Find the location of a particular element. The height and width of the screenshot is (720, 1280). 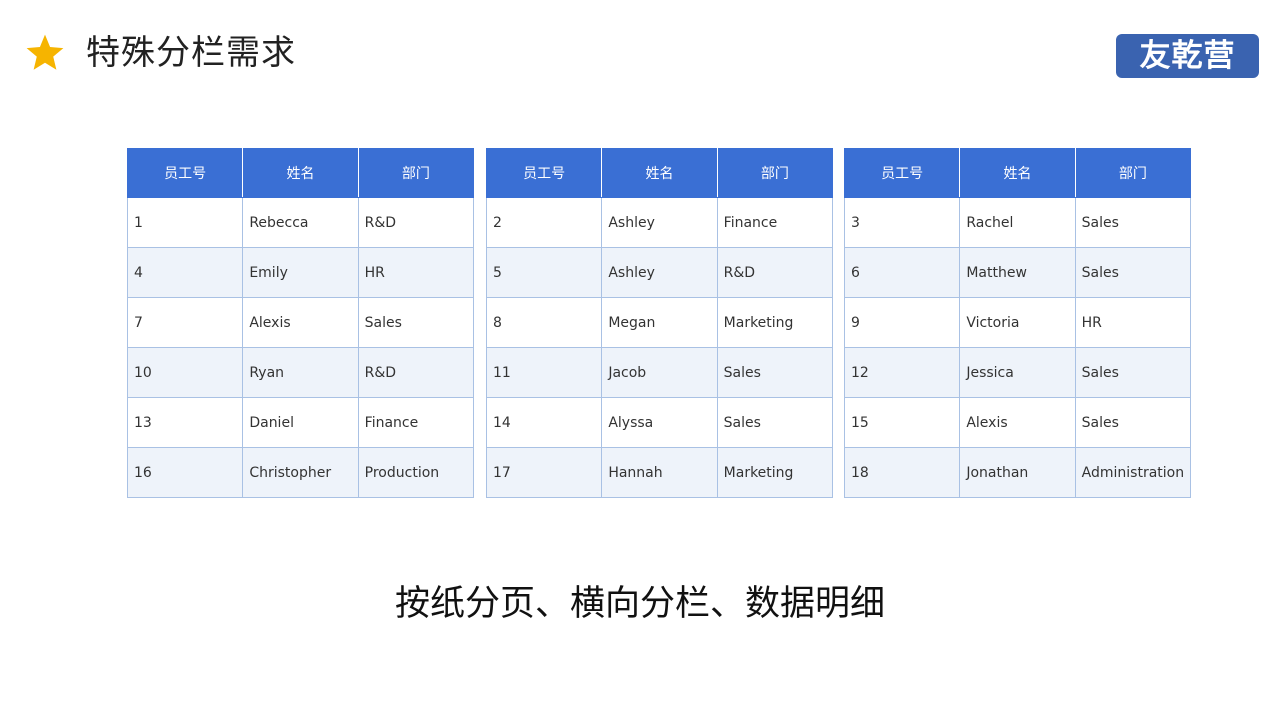

cell-employee-id: 1 is located at coordinates (185, 222).